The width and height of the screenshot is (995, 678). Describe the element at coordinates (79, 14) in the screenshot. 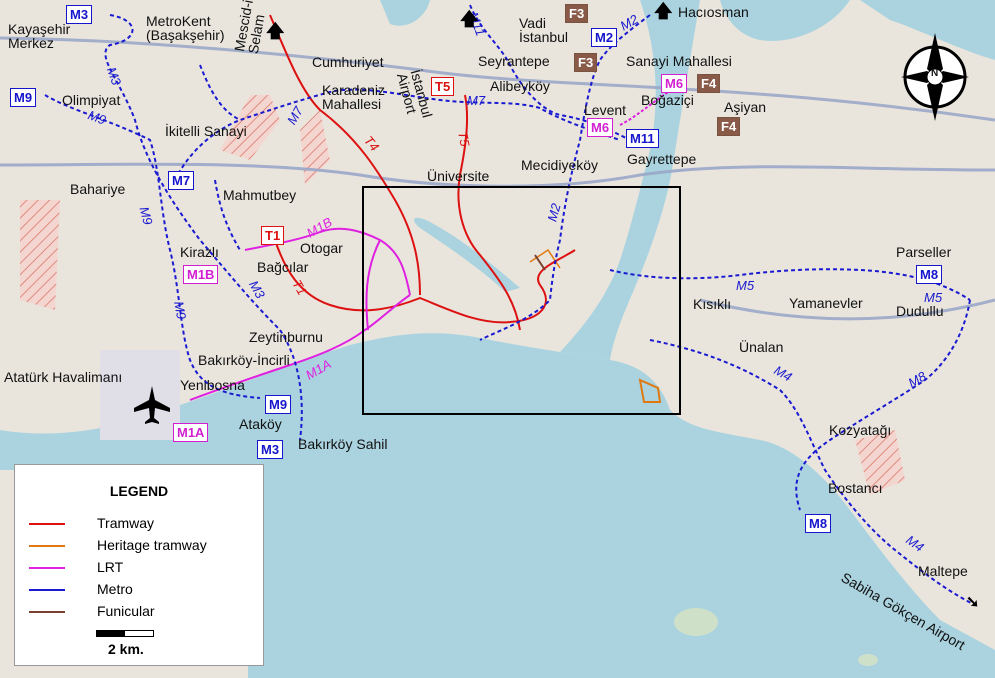

I see `badge-m3-top: M3` at that location.